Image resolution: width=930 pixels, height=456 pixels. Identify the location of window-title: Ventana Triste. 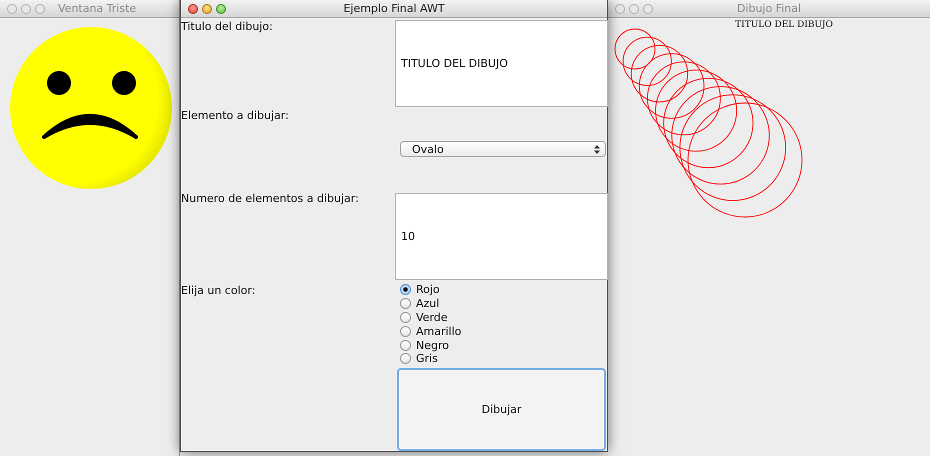
(97, 8).